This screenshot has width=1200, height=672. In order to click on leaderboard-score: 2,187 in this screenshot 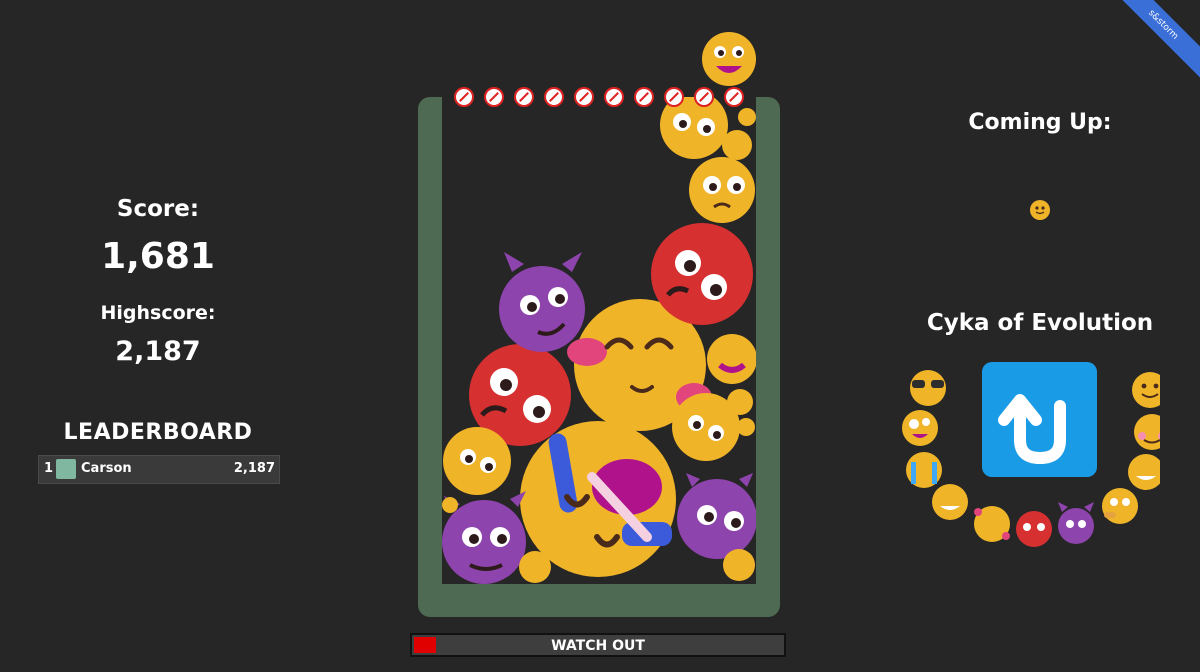, I will do `click(254, 468)`.